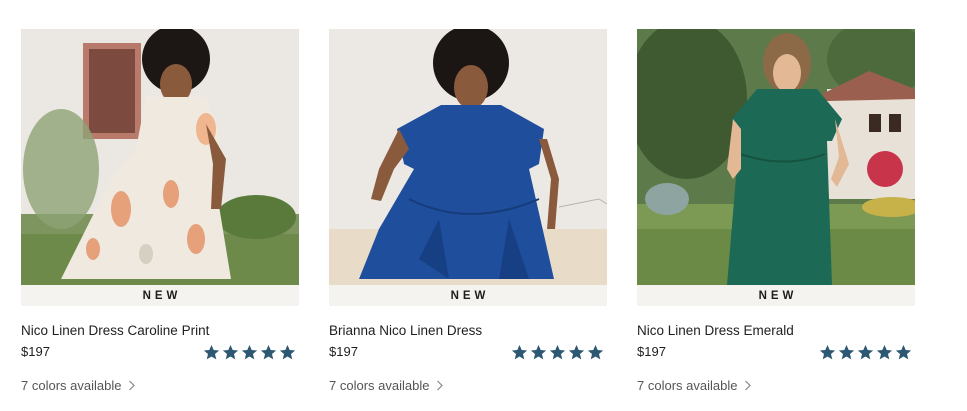  I want to click on product-title: Nico Linen Dress Caroline Print, so click(115, 330).